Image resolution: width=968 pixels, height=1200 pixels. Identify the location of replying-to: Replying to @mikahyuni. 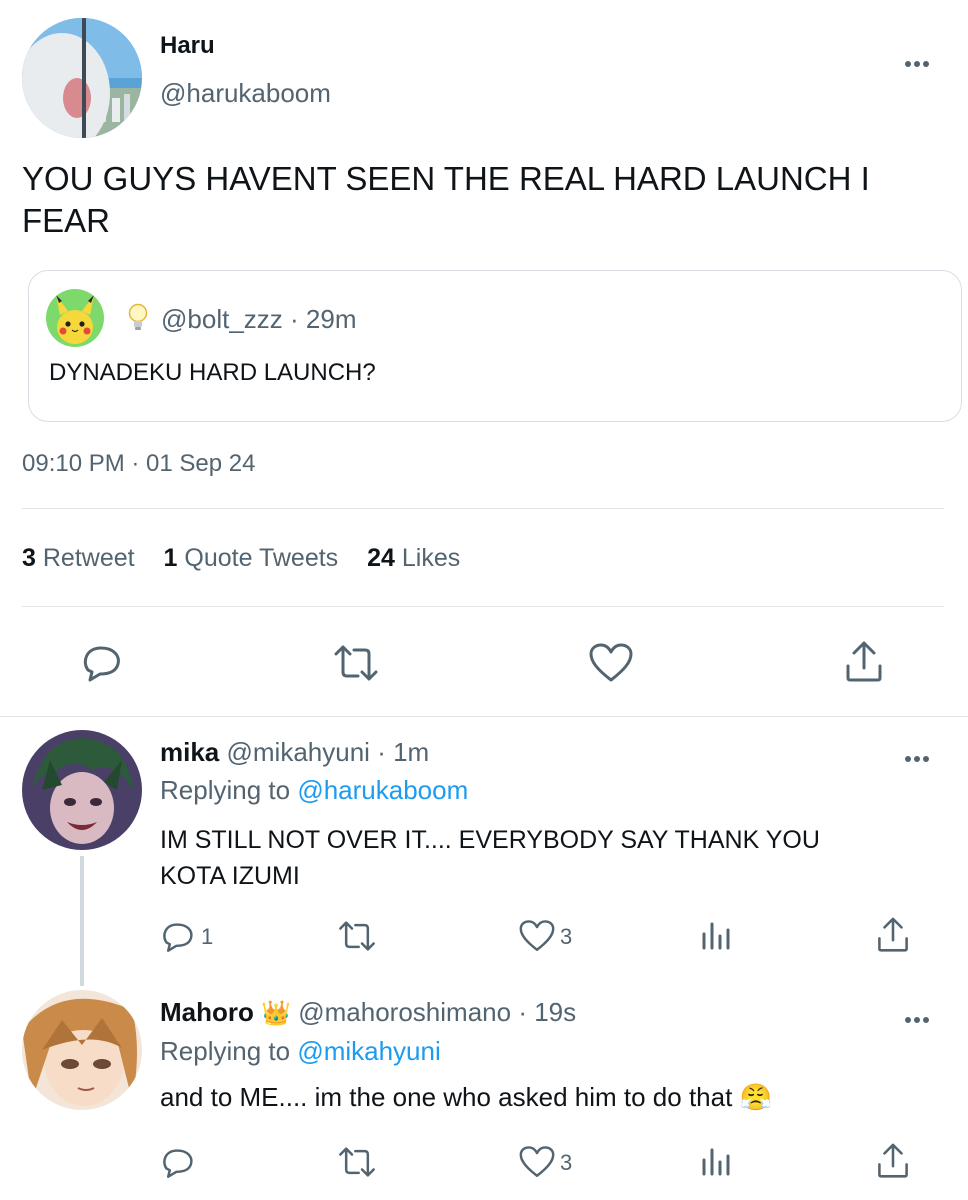
(300, 1051).